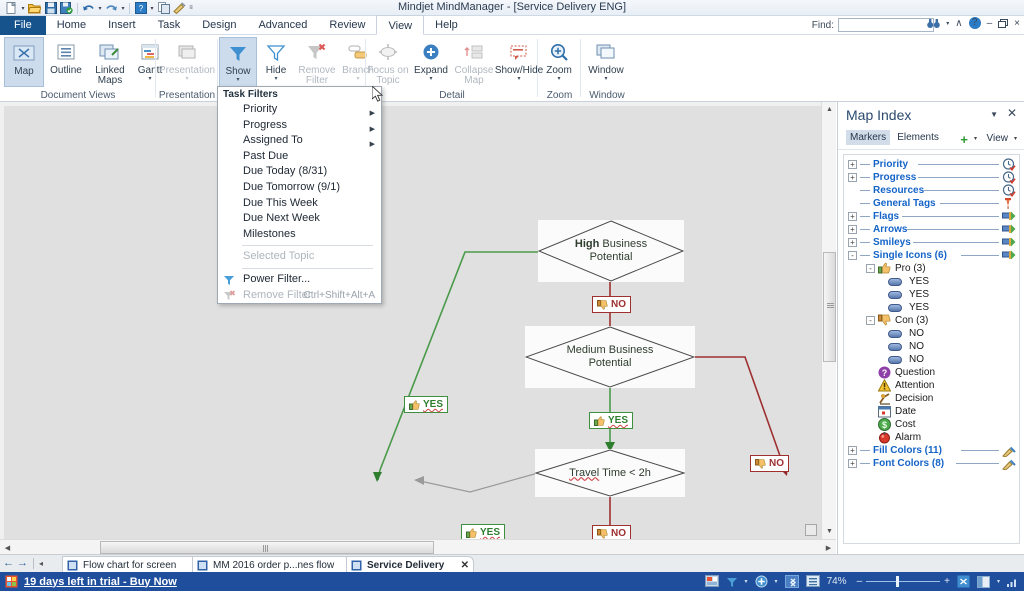 This screenshot has height=591, width=1024. Describe the element at coordinates (958, 23) in the screenshot. I see `collapse-ribbon-button: ∧` at that location.